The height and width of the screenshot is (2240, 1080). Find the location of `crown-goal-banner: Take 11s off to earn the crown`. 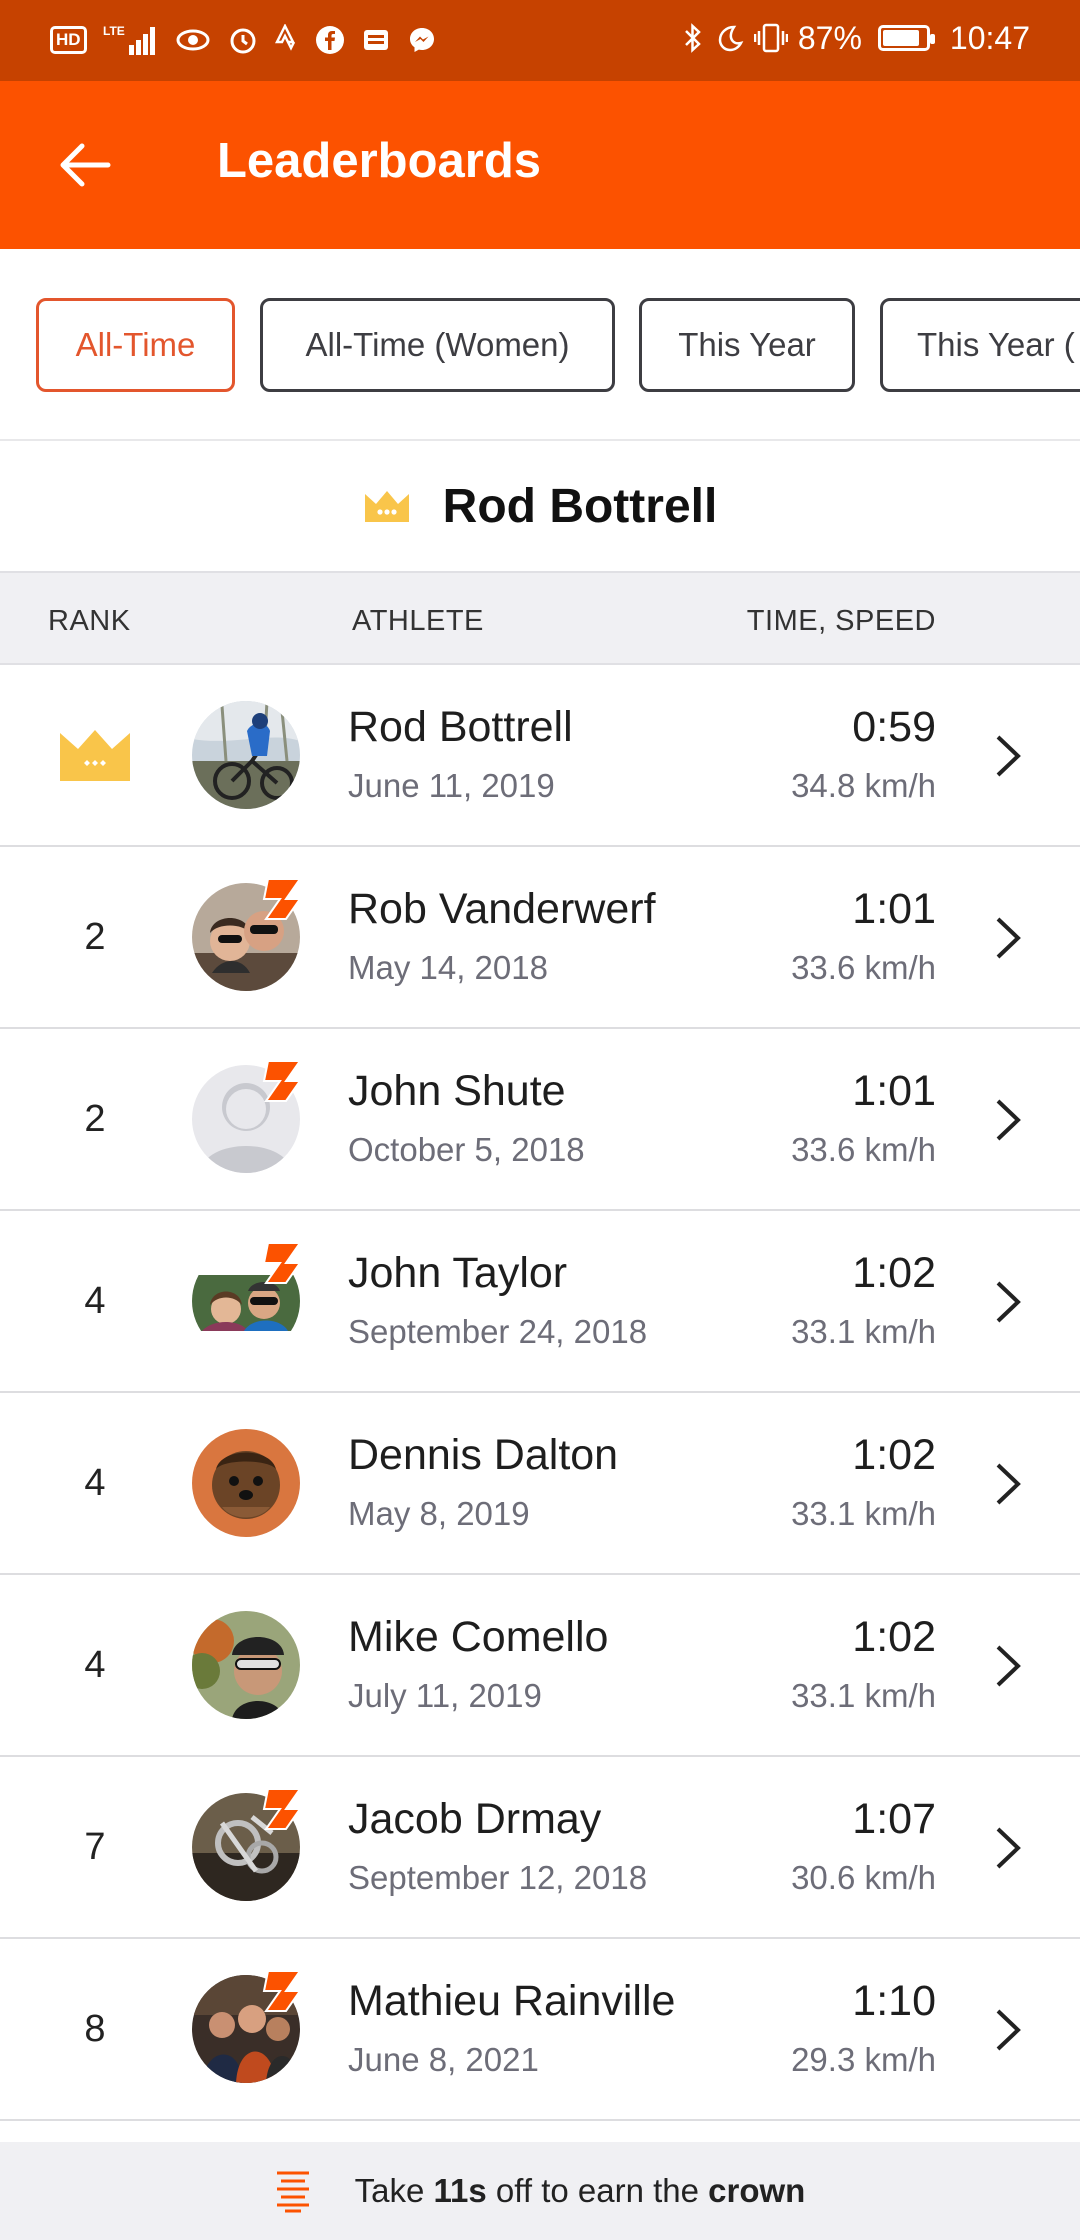

crown-goal-banner: Take 11s off to earn the crown is located at coordinates (540, 2191).